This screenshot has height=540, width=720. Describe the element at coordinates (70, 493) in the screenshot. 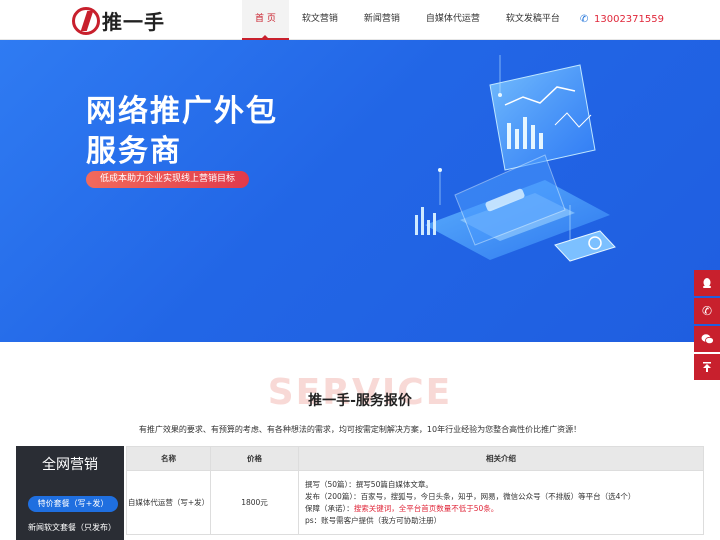

I see `category-panel: 全网营销 特价套餐（写+发） 新闻软文套餐（只发布）` at that location.